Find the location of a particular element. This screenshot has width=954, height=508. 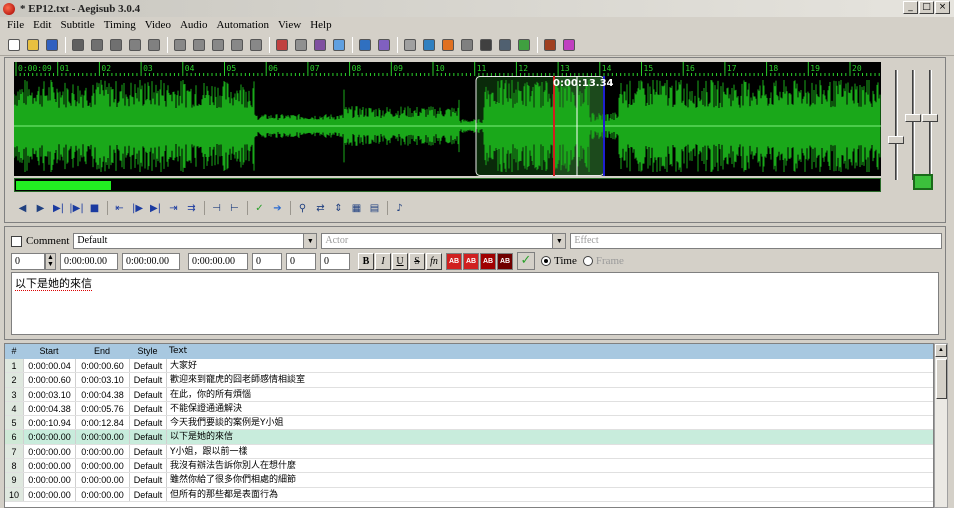

margin-left-field: 0 is located at coordinates (267, 261).